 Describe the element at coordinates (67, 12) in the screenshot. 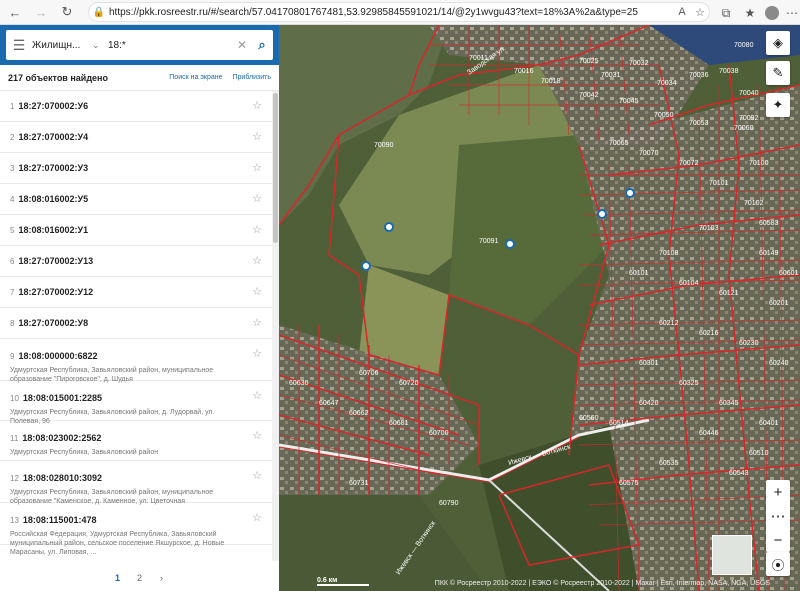

I see `reload-icon: ↻` at that location.